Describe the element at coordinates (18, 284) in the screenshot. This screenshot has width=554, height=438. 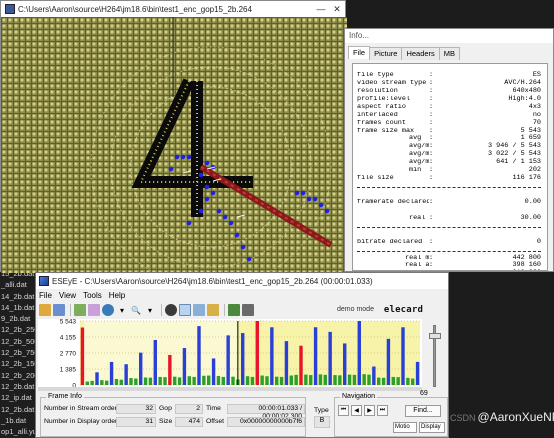
I see `file-list-item: _alli.dat` at that location.